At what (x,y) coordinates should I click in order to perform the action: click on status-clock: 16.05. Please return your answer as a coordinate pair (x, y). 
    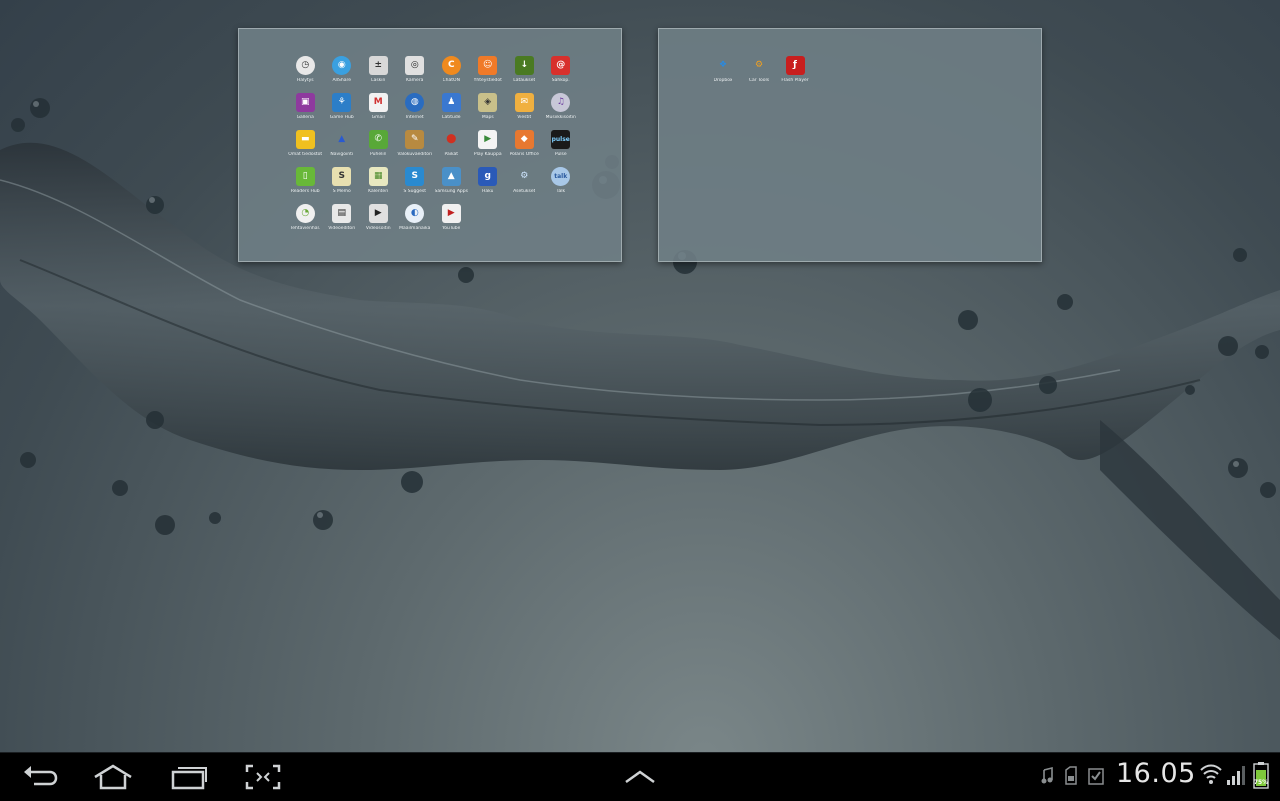
    Looking at the image, I should click on (1156, 773).